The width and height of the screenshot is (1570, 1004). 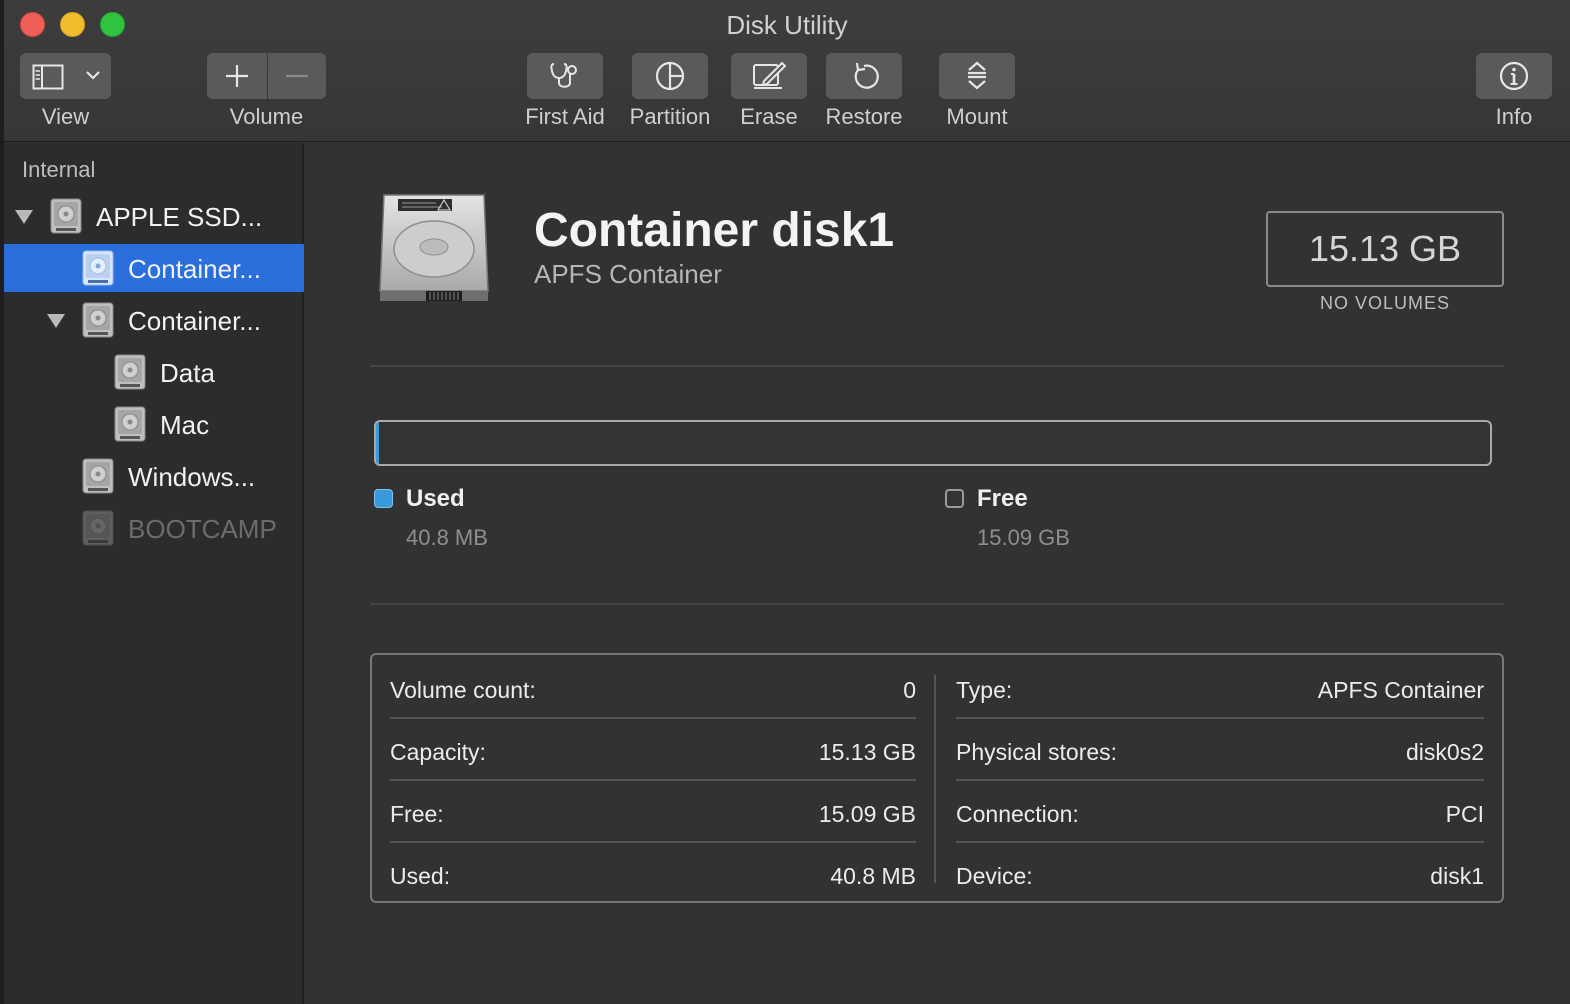 I want to click on sidebar-toggle-icon, so click(x=48, y=77).